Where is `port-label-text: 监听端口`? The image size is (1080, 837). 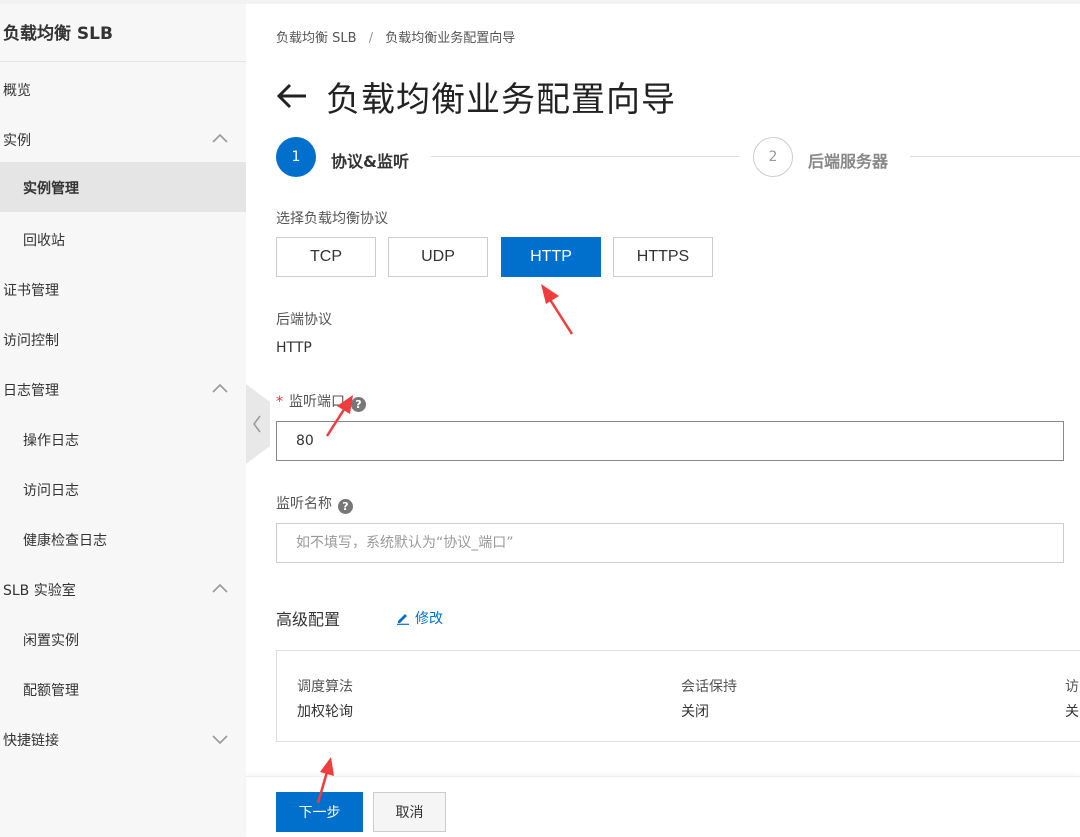
port-label-text: 监听端口 is located at coordinates (317, 402).